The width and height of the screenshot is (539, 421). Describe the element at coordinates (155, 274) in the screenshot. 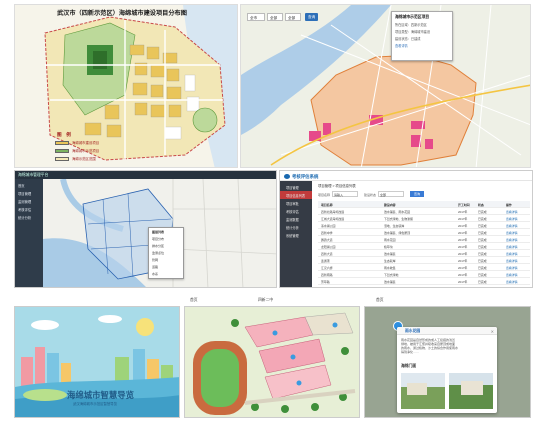

I see `layer-item: 水系` at that location.